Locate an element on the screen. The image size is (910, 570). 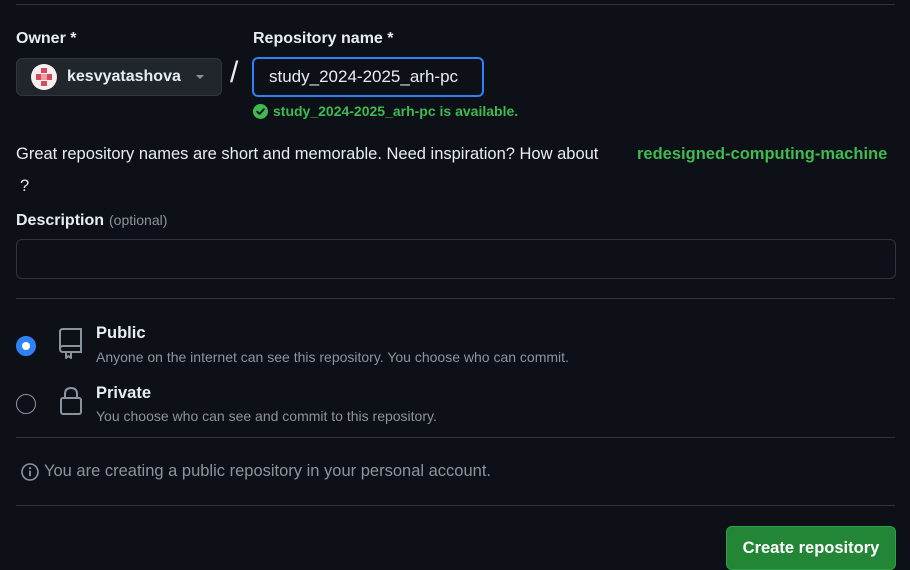
lock-icon is located at coordinates (71, 400).